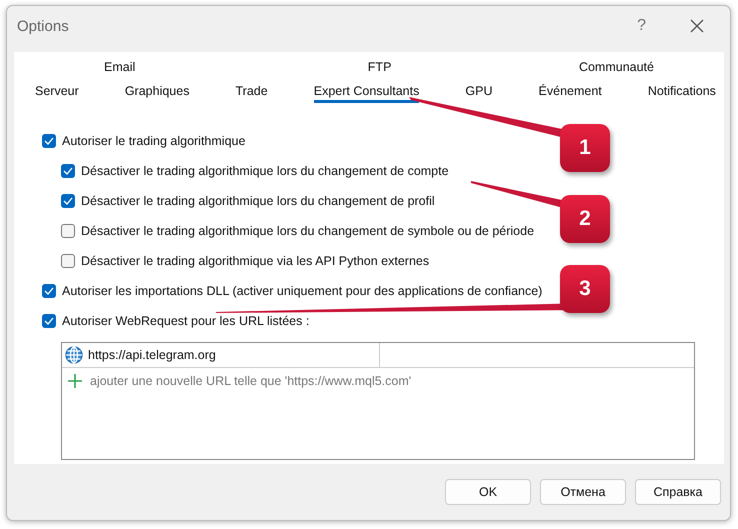 This screenshot has height=529, width=738. What do you see at coordinates (488, 492) in the screenshot?
I see `dialog-button: OK` at bounding box center [488, 492].